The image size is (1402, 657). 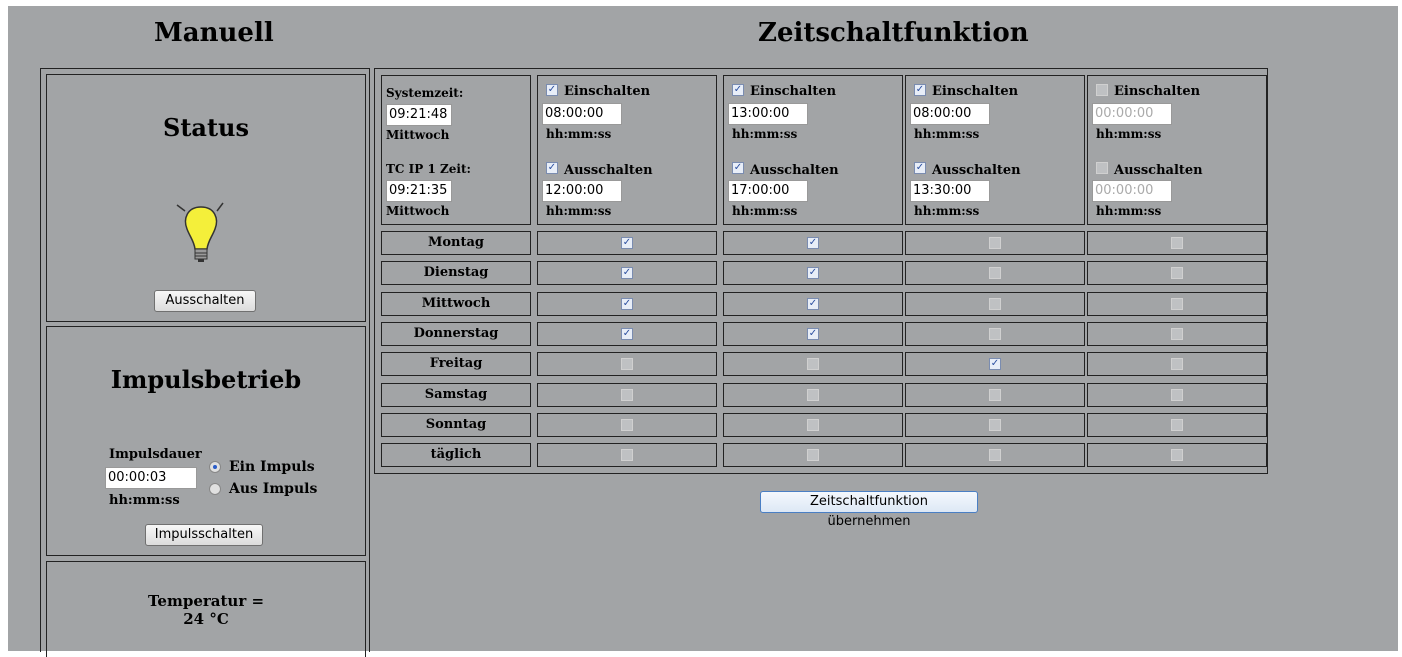 What do you see at coordinates (579, 211) in the screenshot?
I see `schedule-off-format: hh:mm:ss` at bounding box center [579, 211].